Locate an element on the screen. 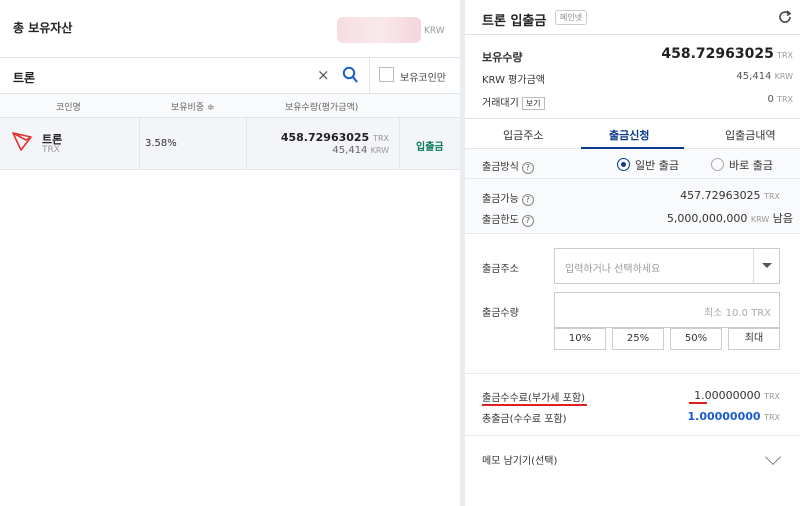  holding-label: 보유수량 is located at coordinates (502, 57).